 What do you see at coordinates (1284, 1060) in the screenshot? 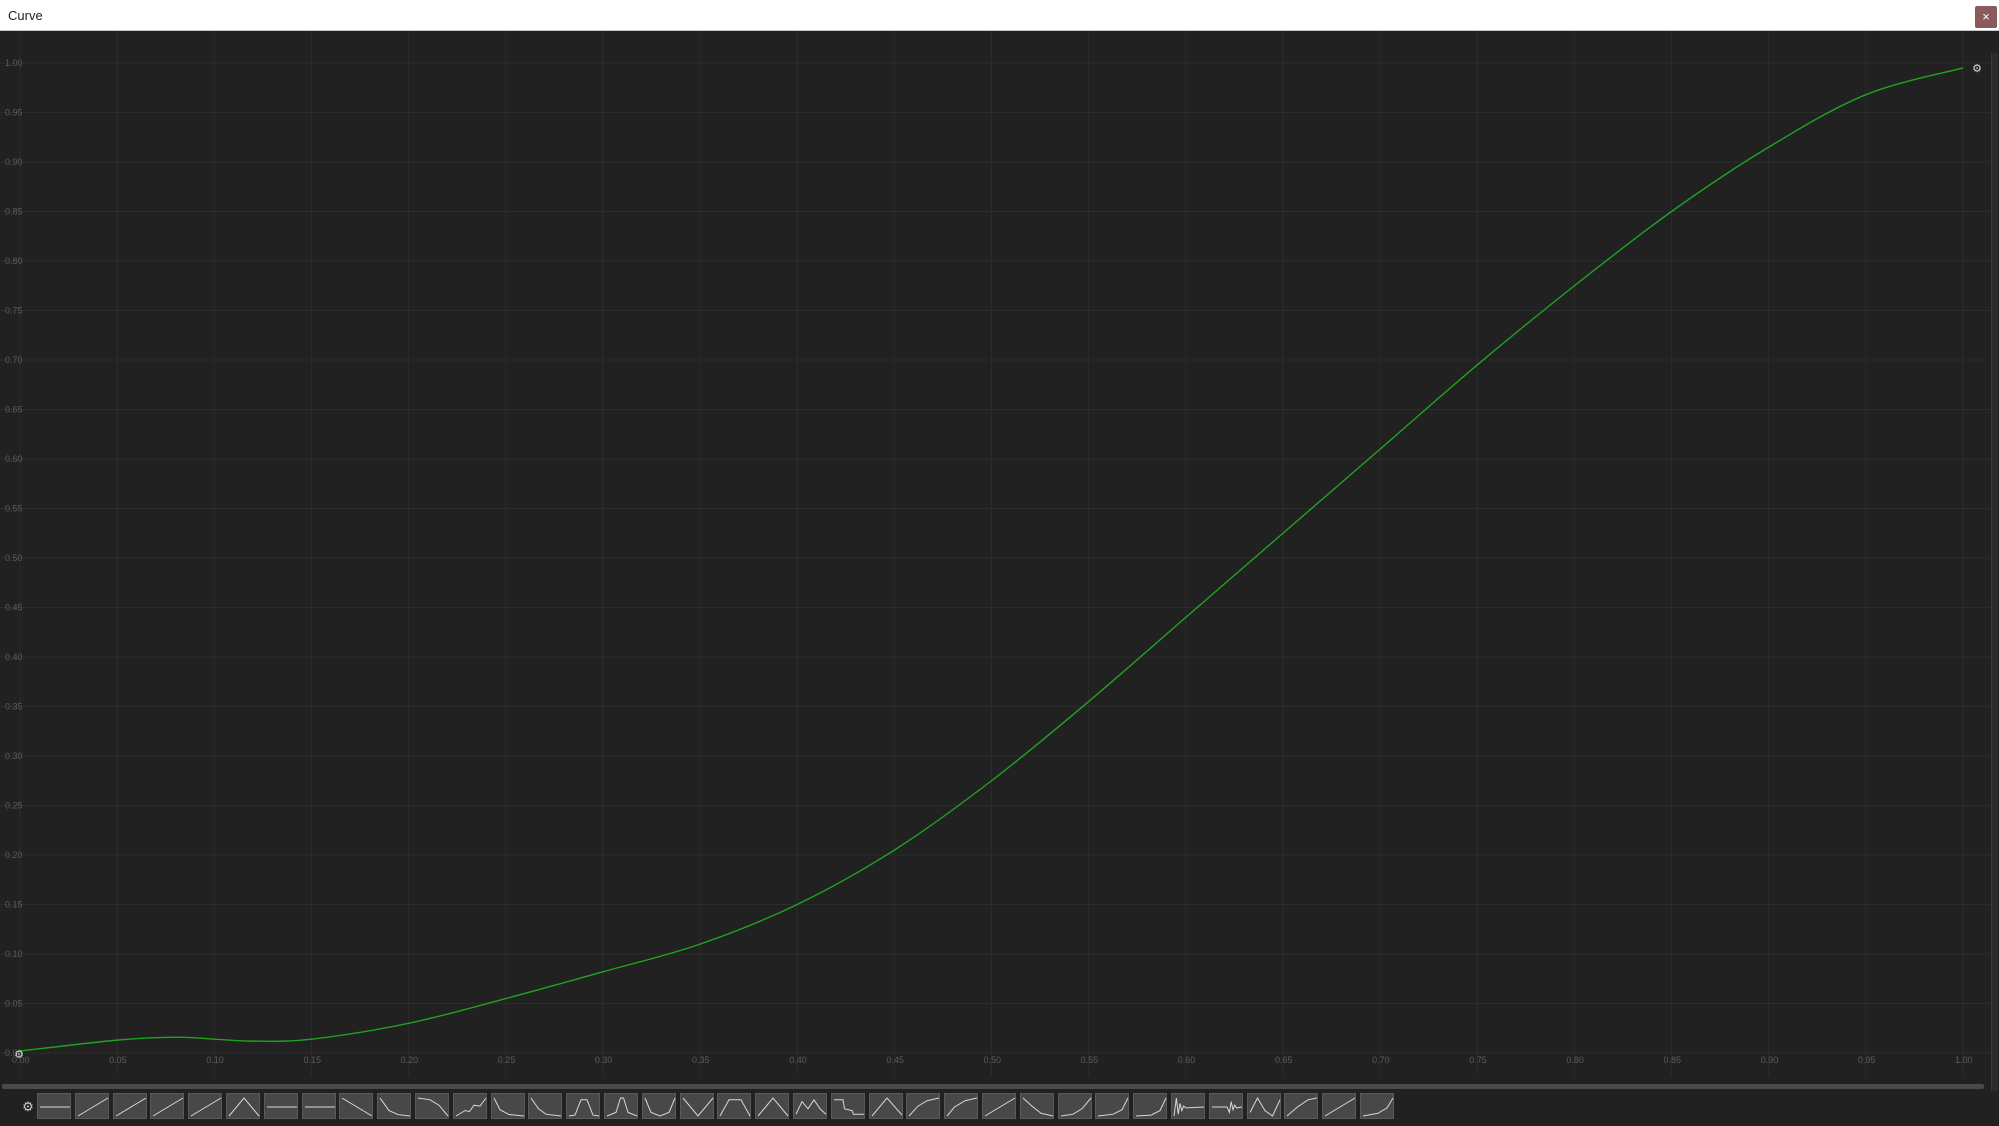
I see `x-tick-label: 0.65` at bounding box center [1284, 1060].